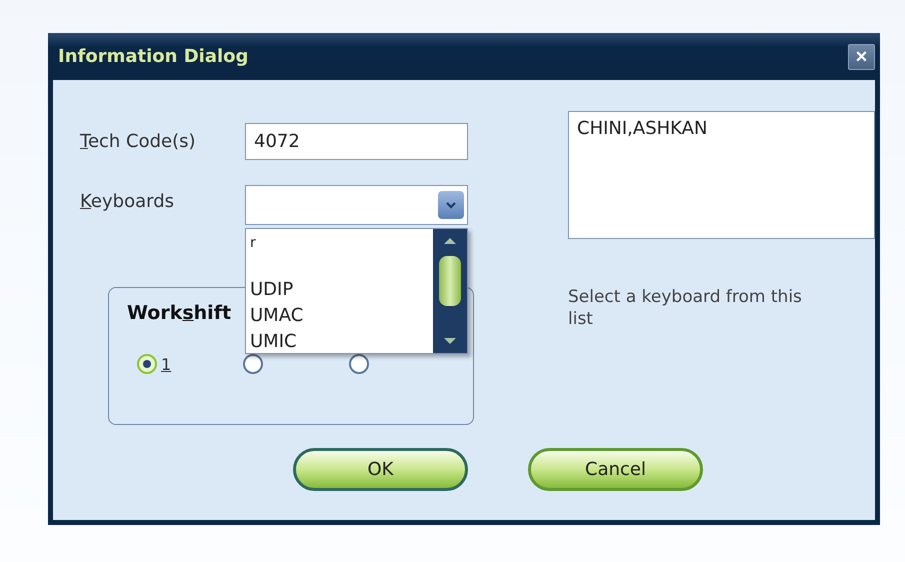 The width and height of the screenshot is (905, 562). What do you see at coordinates (450, 241) in the screenshot?
I see `scroll-up-icon` at bounding box center [450, 241].